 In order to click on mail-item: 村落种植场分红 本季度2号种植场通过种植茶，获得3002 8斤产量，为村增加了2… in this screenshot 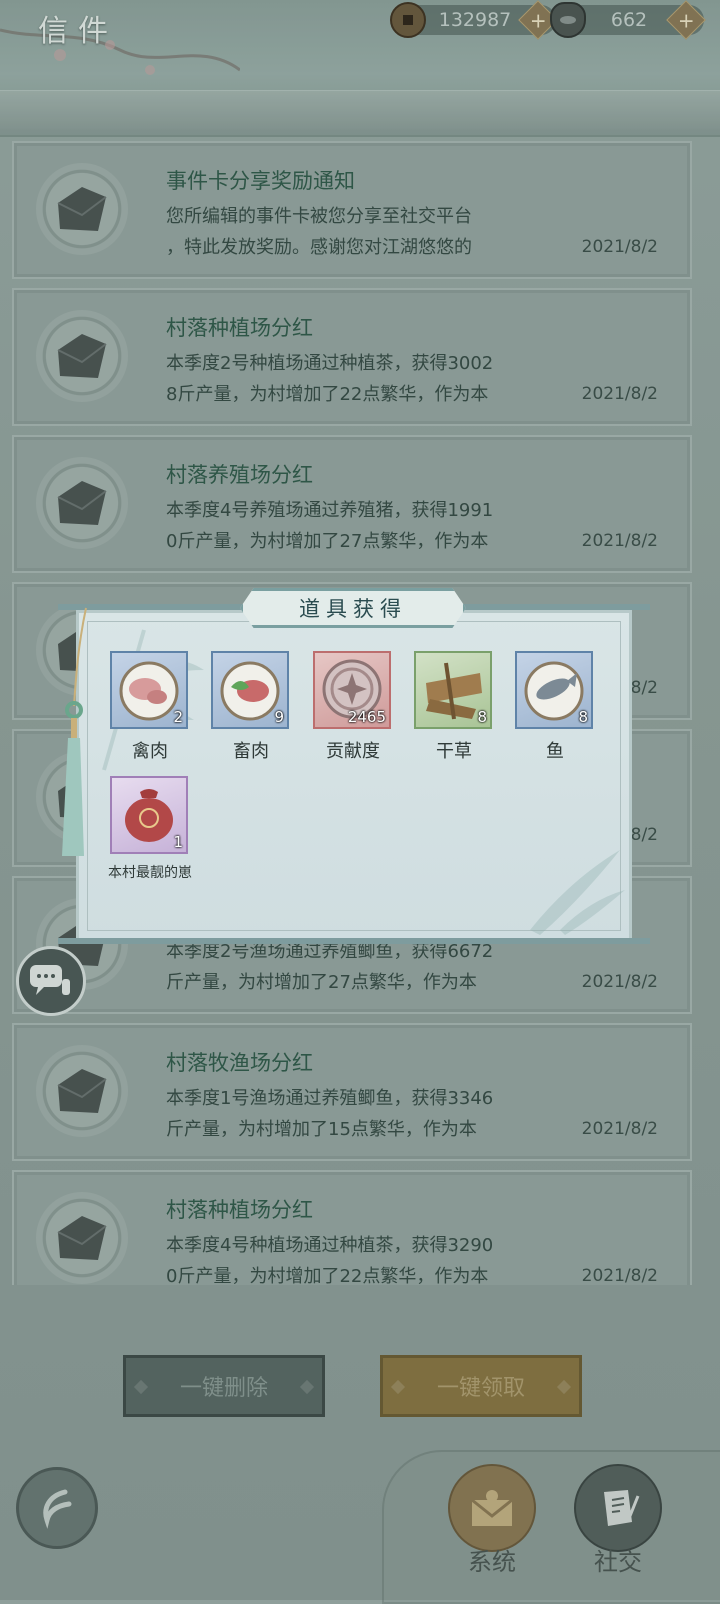, I will do `click(352, 357)`.